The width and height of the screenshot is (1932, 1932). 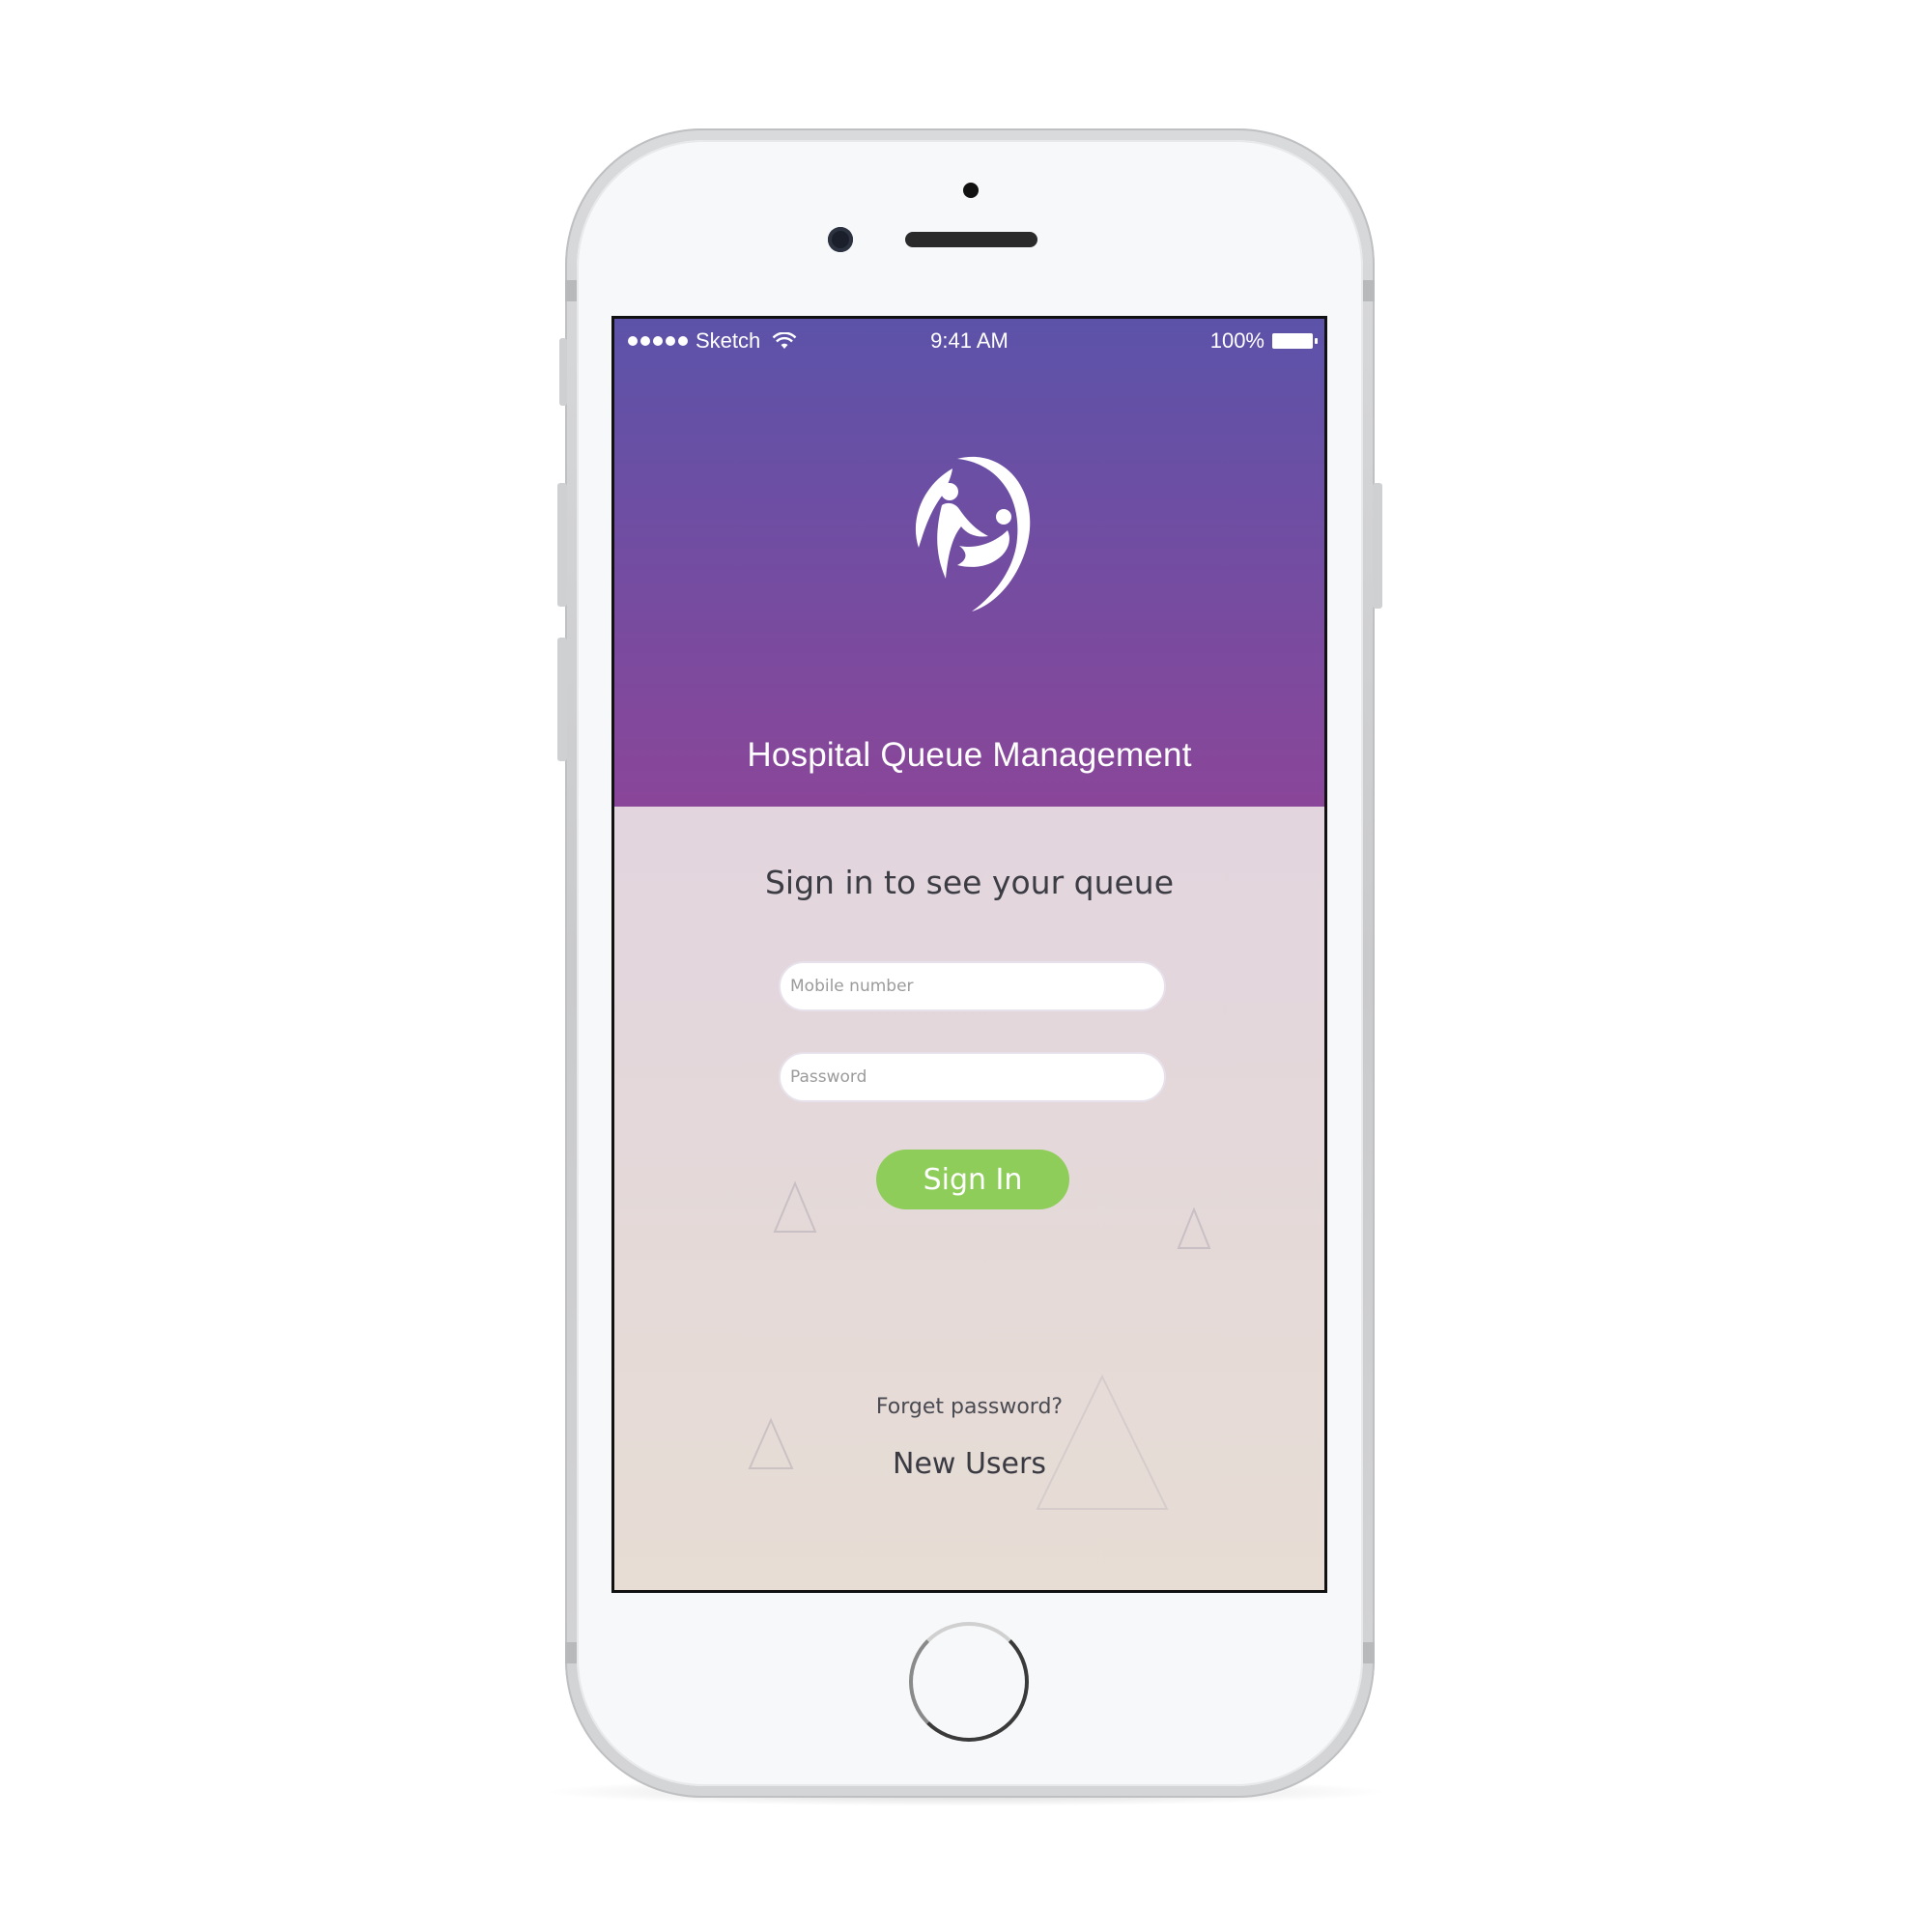 I want to click on power-button, so click(x=1377, y=546).